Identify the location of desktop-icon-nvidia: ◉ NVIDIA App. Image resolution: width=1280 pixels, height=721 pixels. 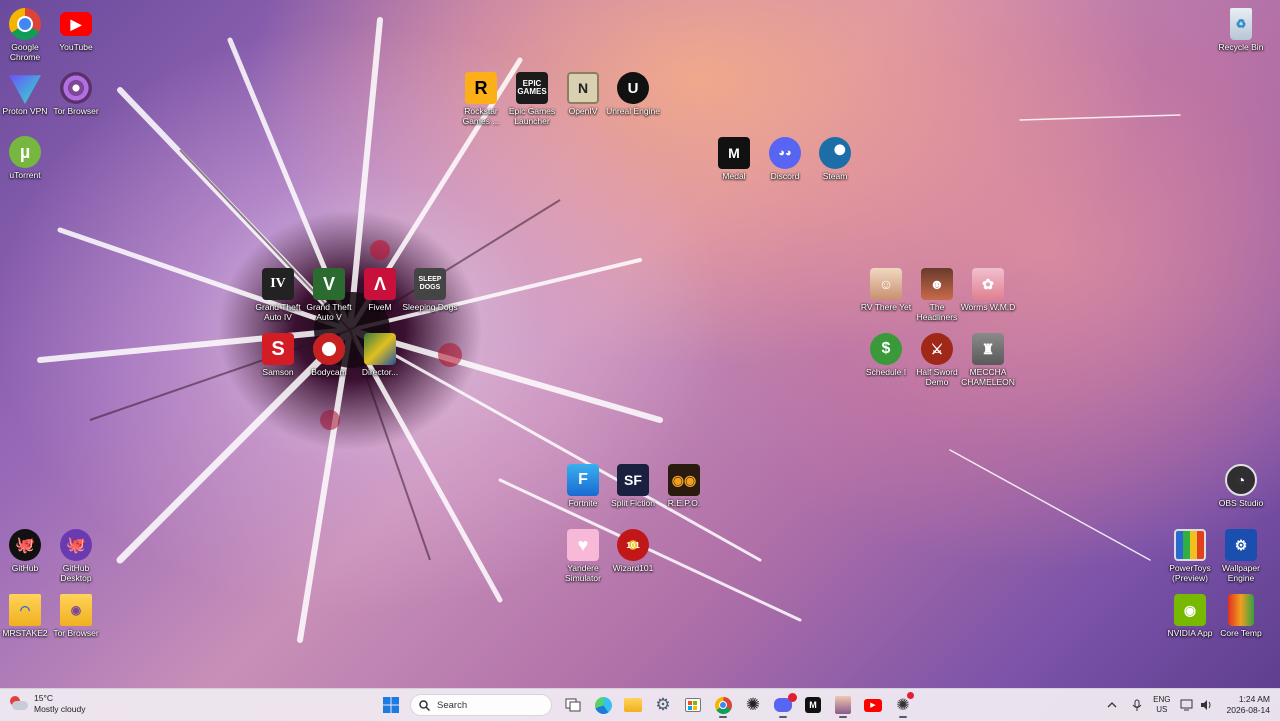
(1190, 616).